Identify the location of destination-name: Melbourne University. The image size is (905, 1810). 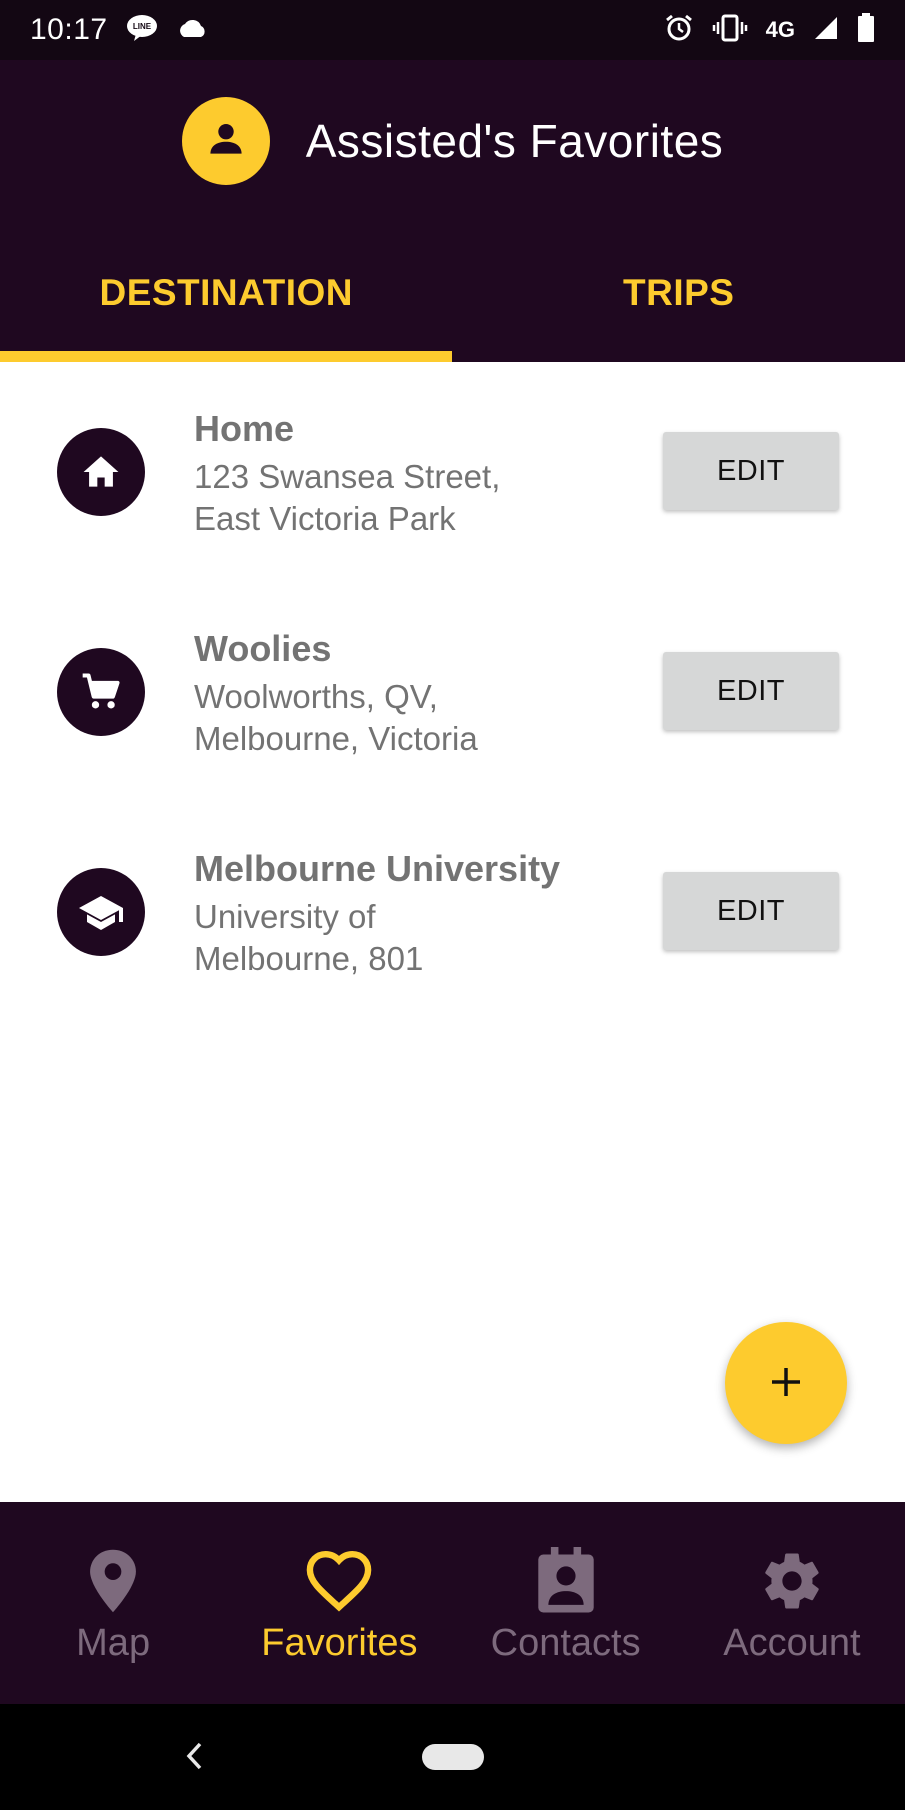
(377, 868).